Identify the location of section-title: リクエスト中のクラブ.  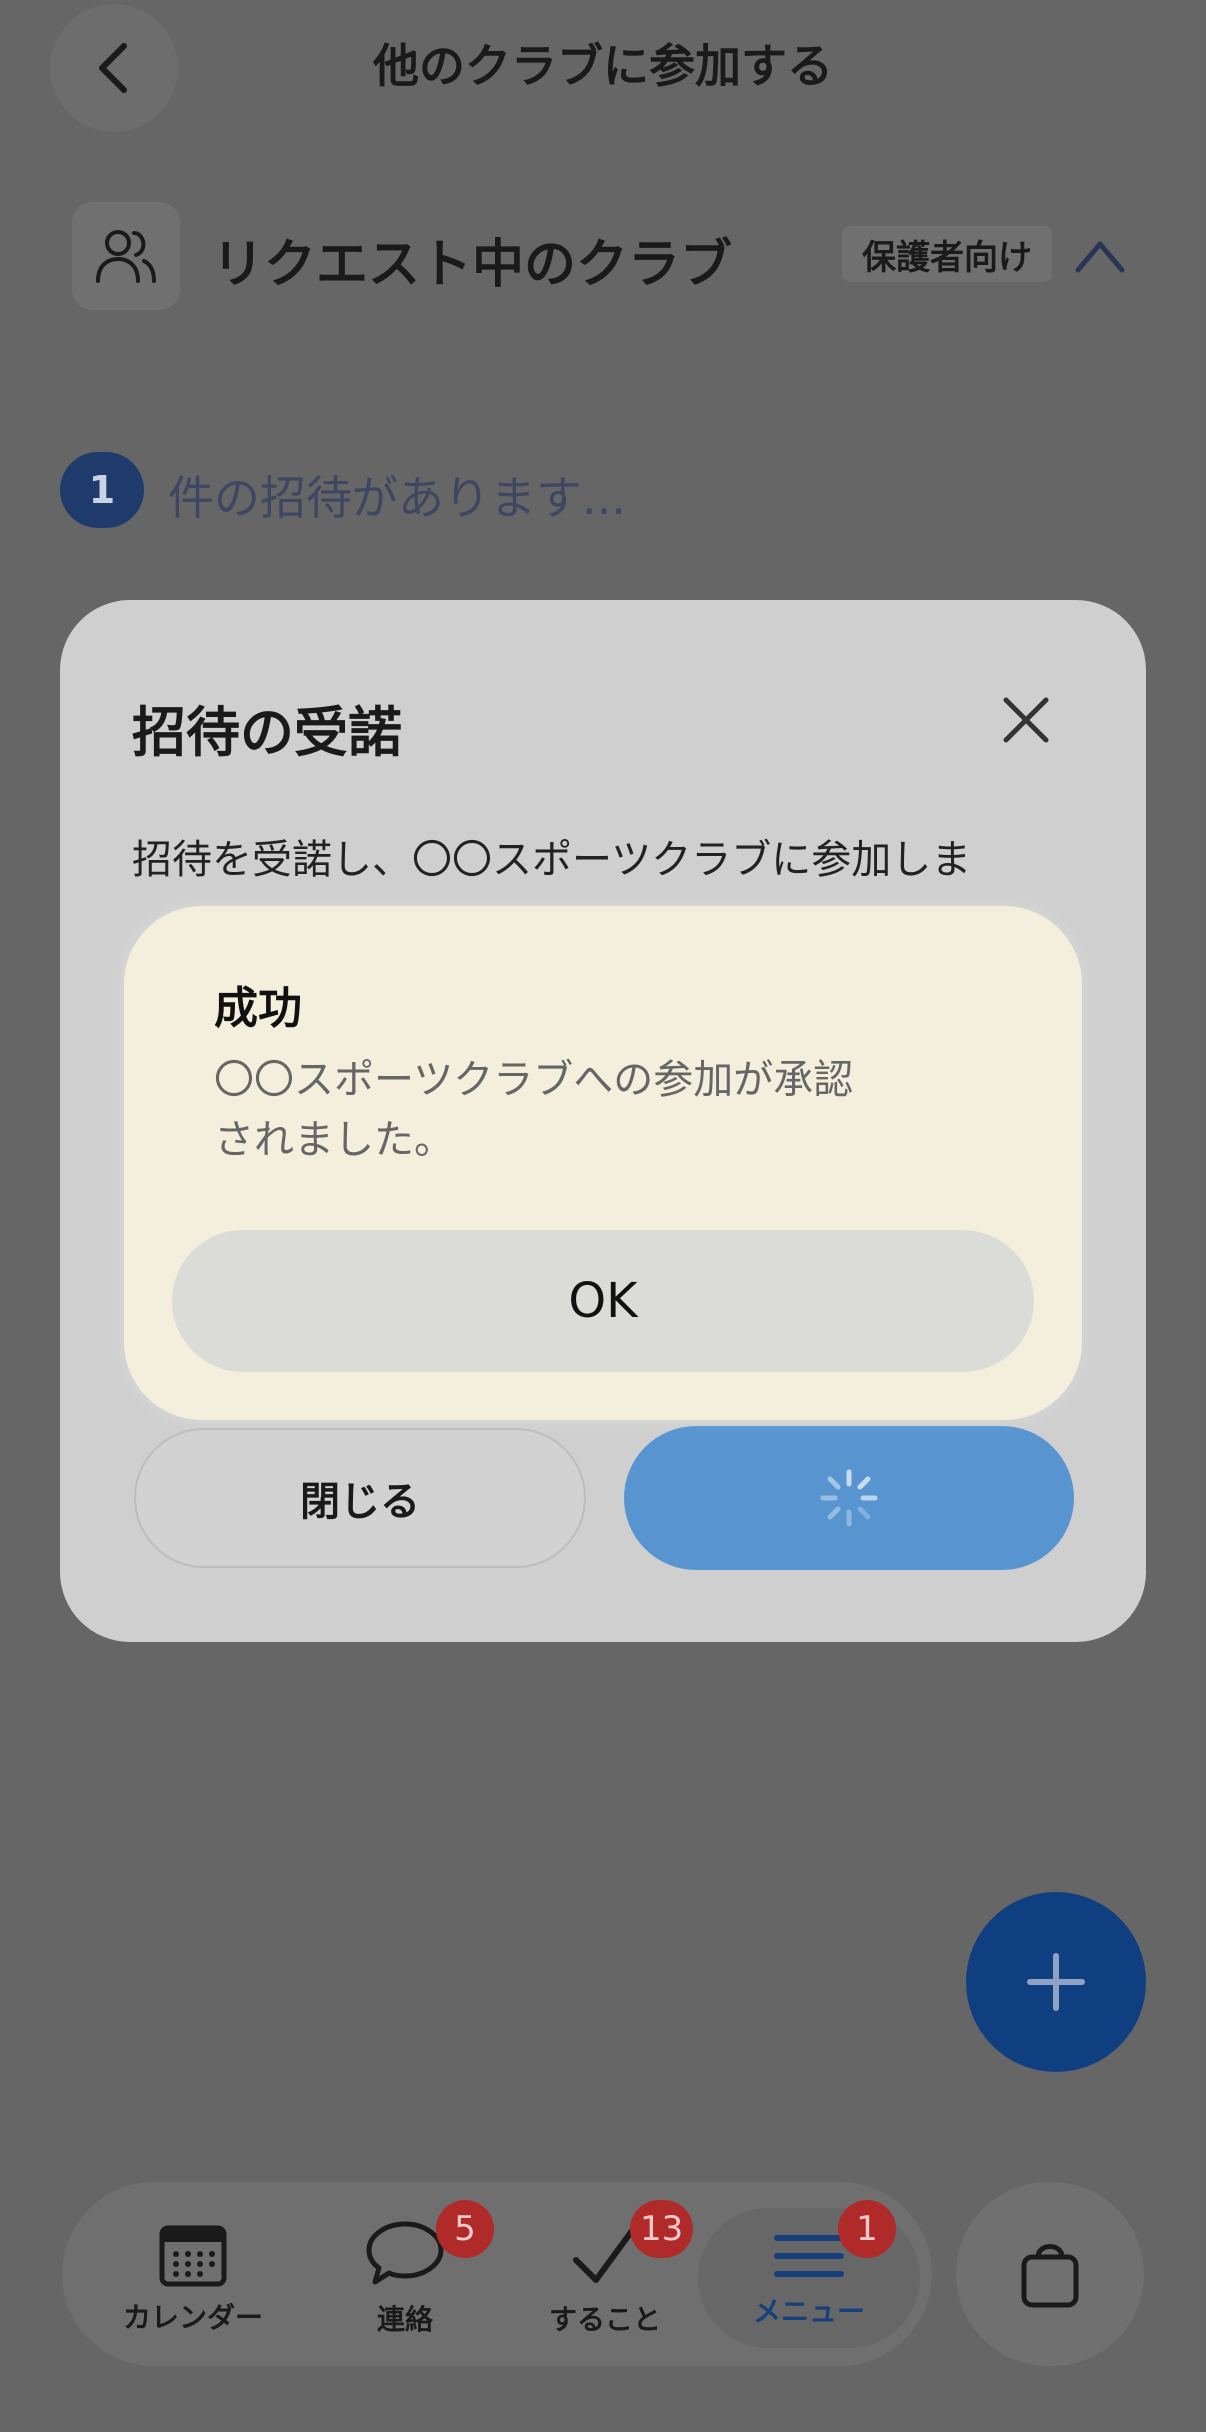
(472, 265).